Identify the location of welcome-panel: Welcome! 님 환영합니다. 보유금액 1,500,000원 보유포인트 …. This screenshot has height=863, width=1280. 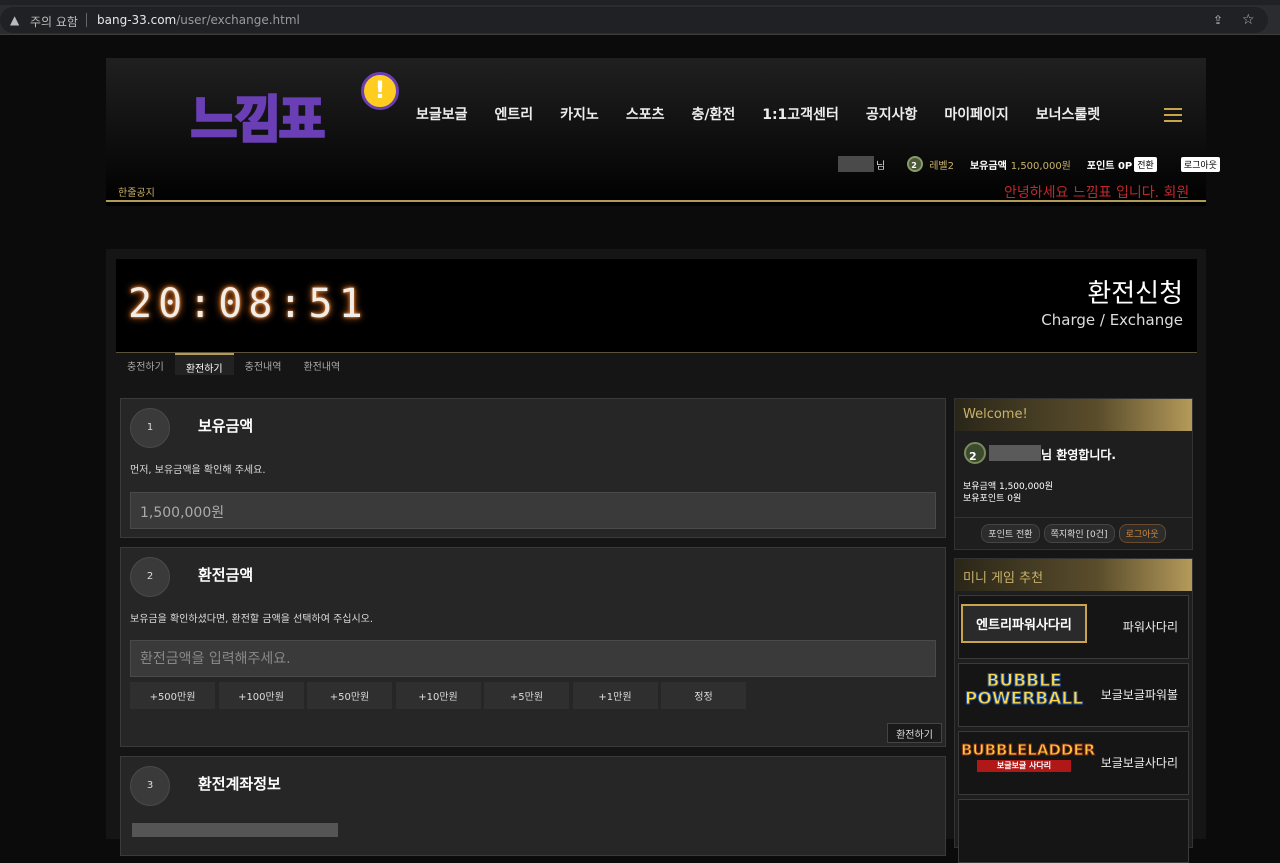
(1073, 474).